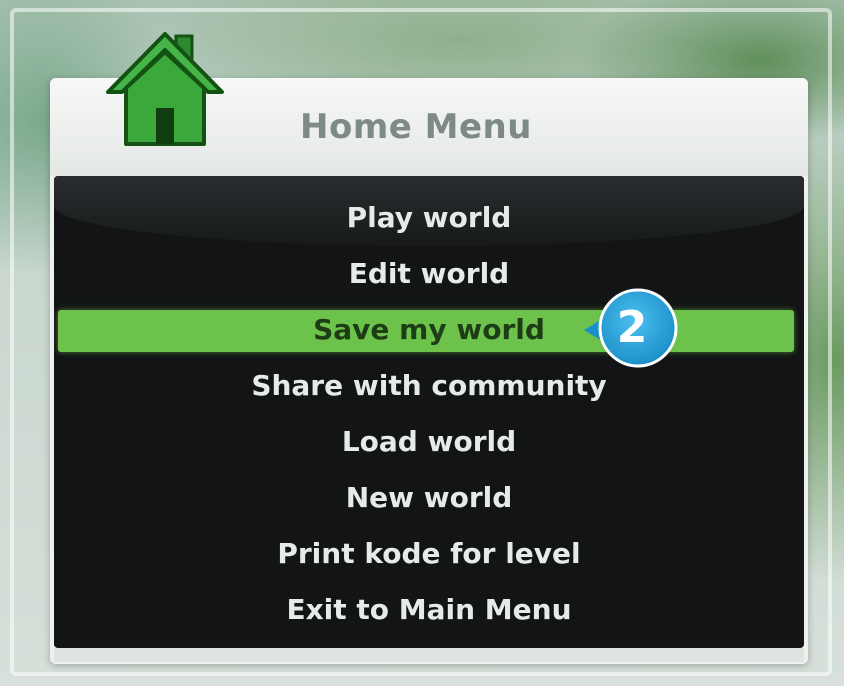 The height and width of the screenshot is (686, 844). I want to click on menu-item-edit-world: Edit world, so click(429, 274).